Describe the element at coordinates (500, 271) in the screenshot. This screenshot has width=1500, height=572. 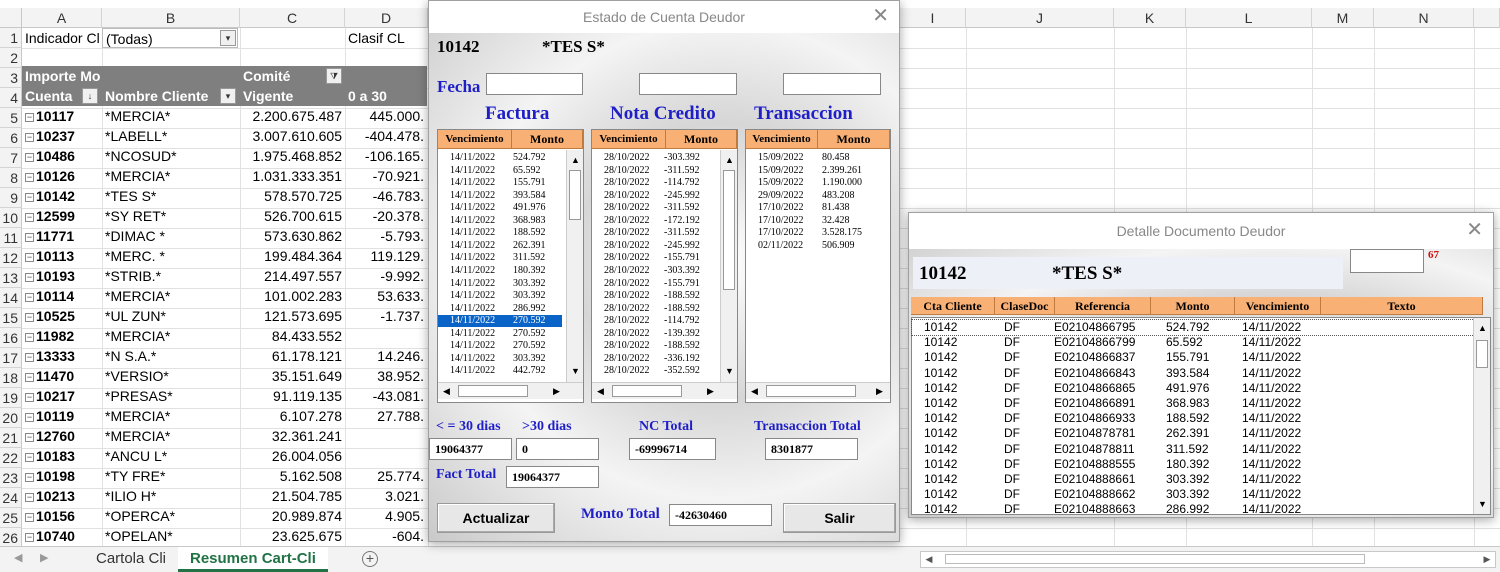
I see `list-item: 14/11/2022 180.392` at that location.